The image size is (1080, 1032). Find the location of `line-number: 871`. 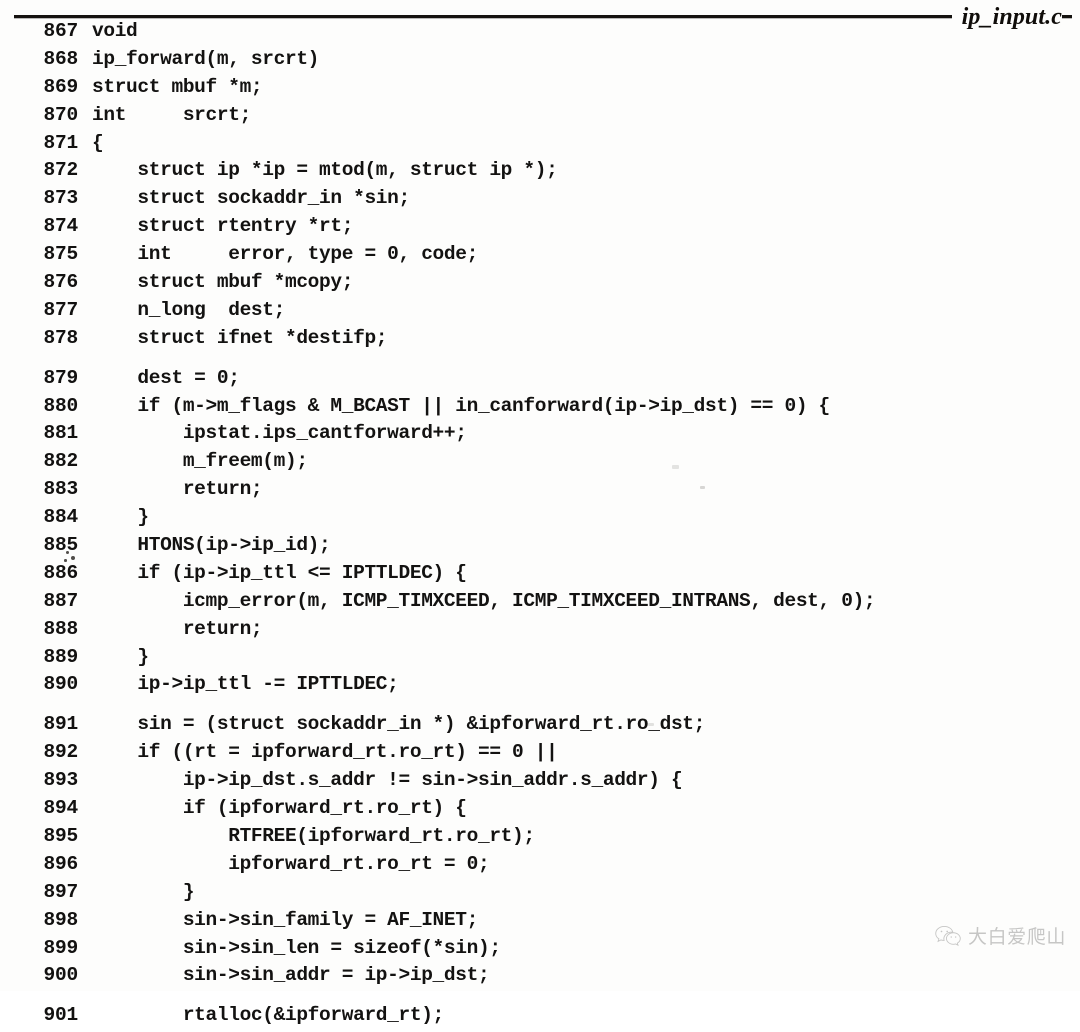

line-number: 871 is located at coordinates (60, 142).